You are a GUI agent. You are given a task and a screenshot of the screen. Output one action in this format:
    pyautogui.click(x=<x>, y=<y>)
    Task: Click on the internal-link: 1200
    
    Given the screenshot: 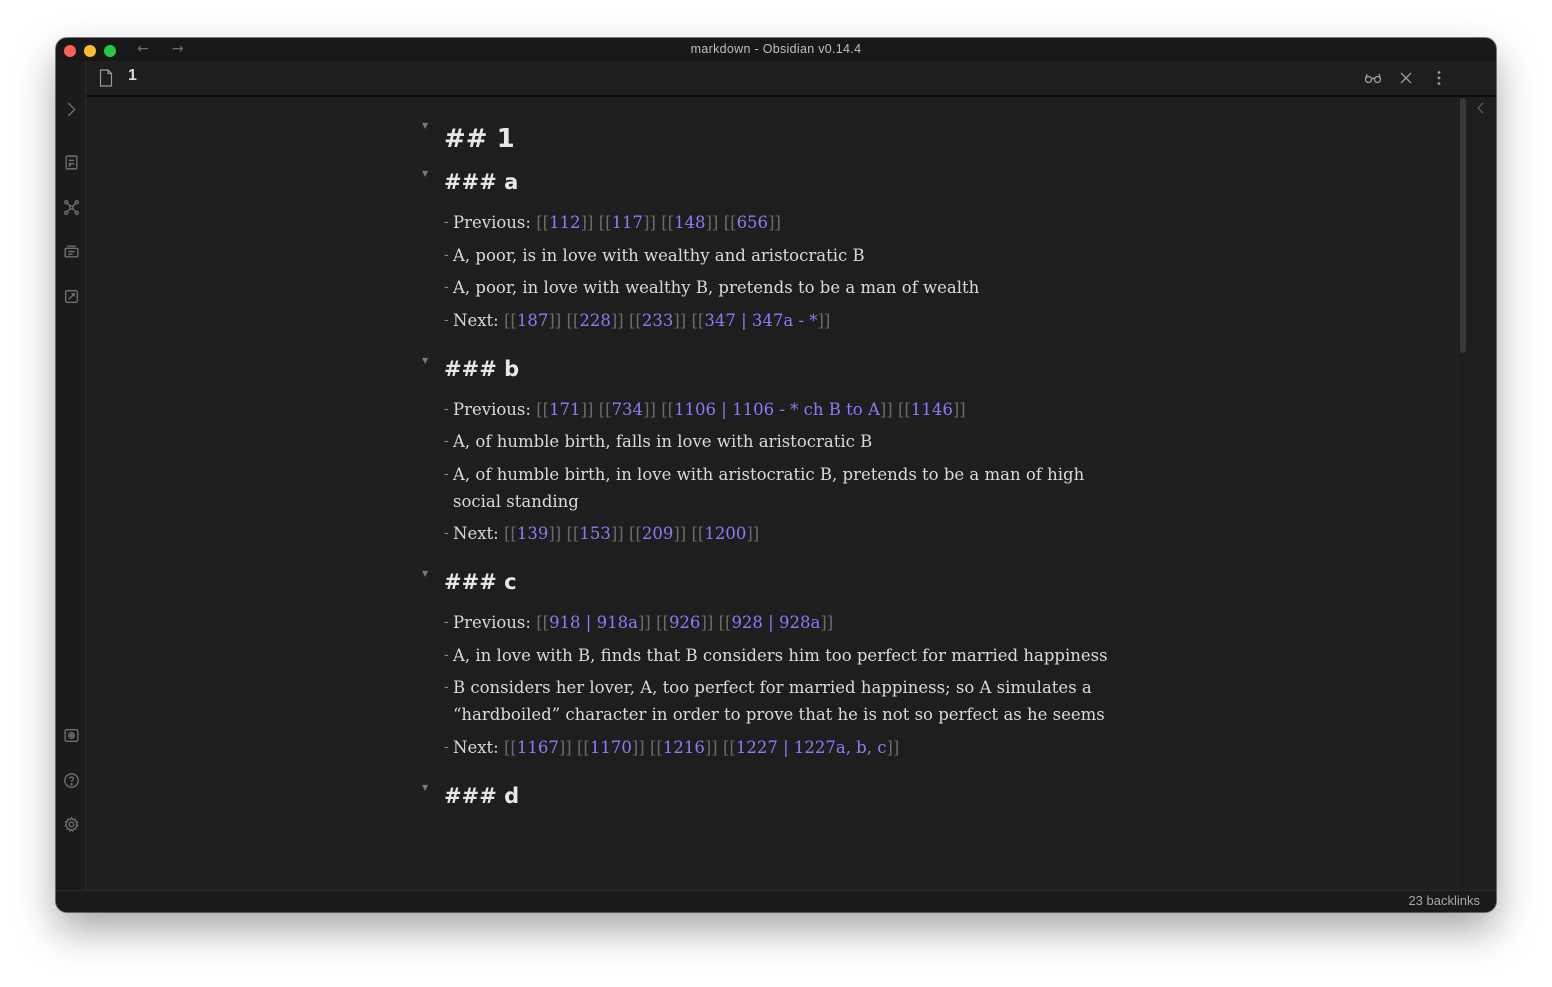 What is the action you would take?
    pyautogui.click(x=725, y=533)
    